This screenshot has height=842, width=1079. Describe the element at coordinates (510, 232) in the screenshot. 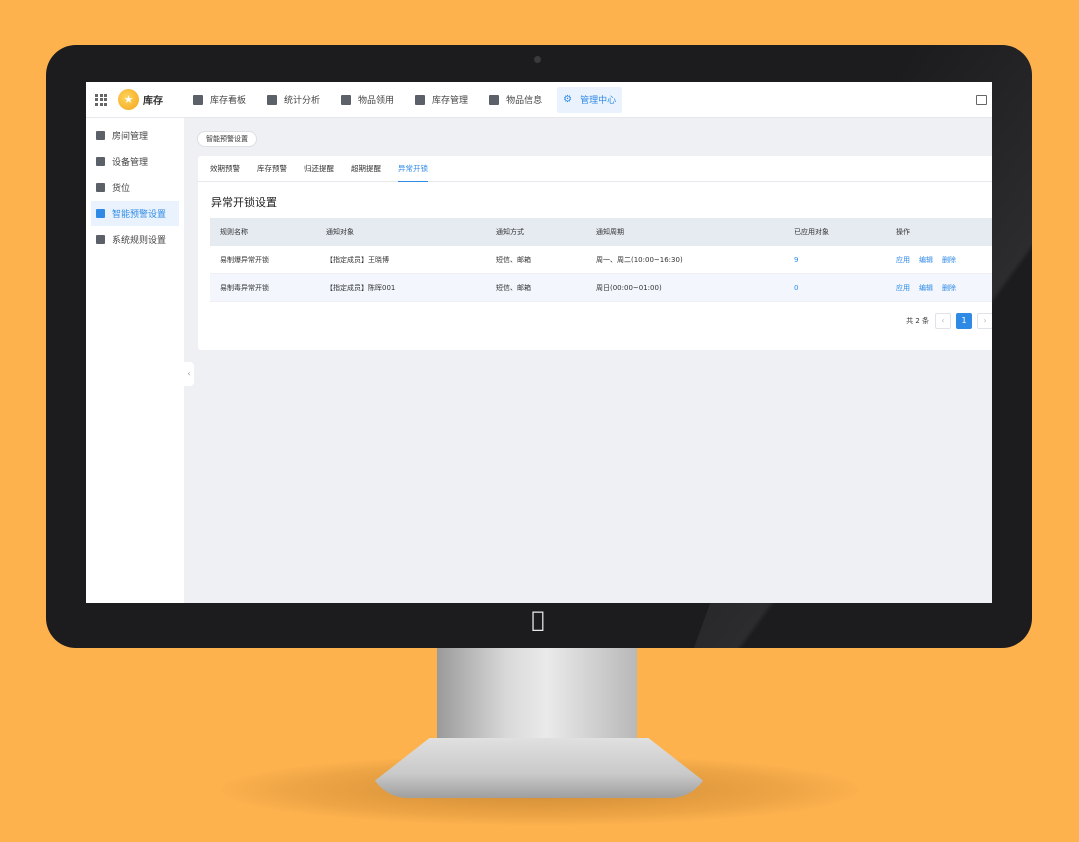

I see `column-header: 通知方式` at that location.